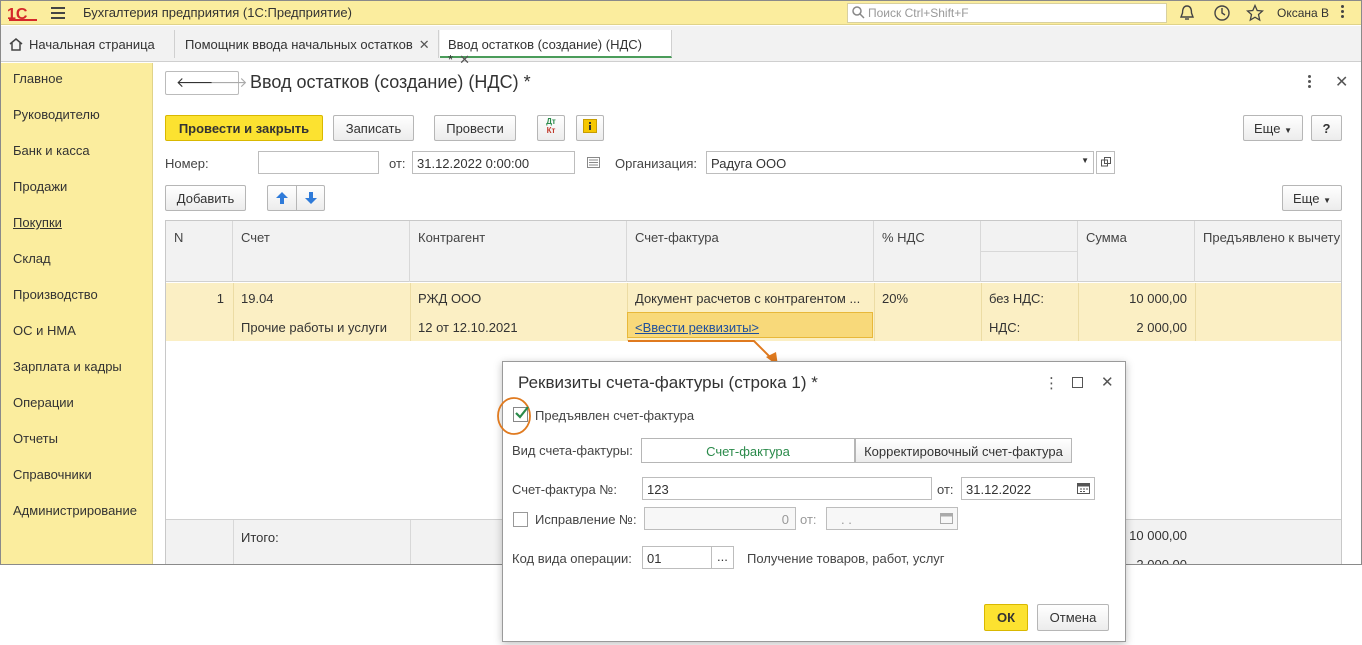 This screenshot has width=1362, height=645. Describe the element at coordinates (927, 251) in the screenshot. I see `col-vat-rate: % НДС` at that location.